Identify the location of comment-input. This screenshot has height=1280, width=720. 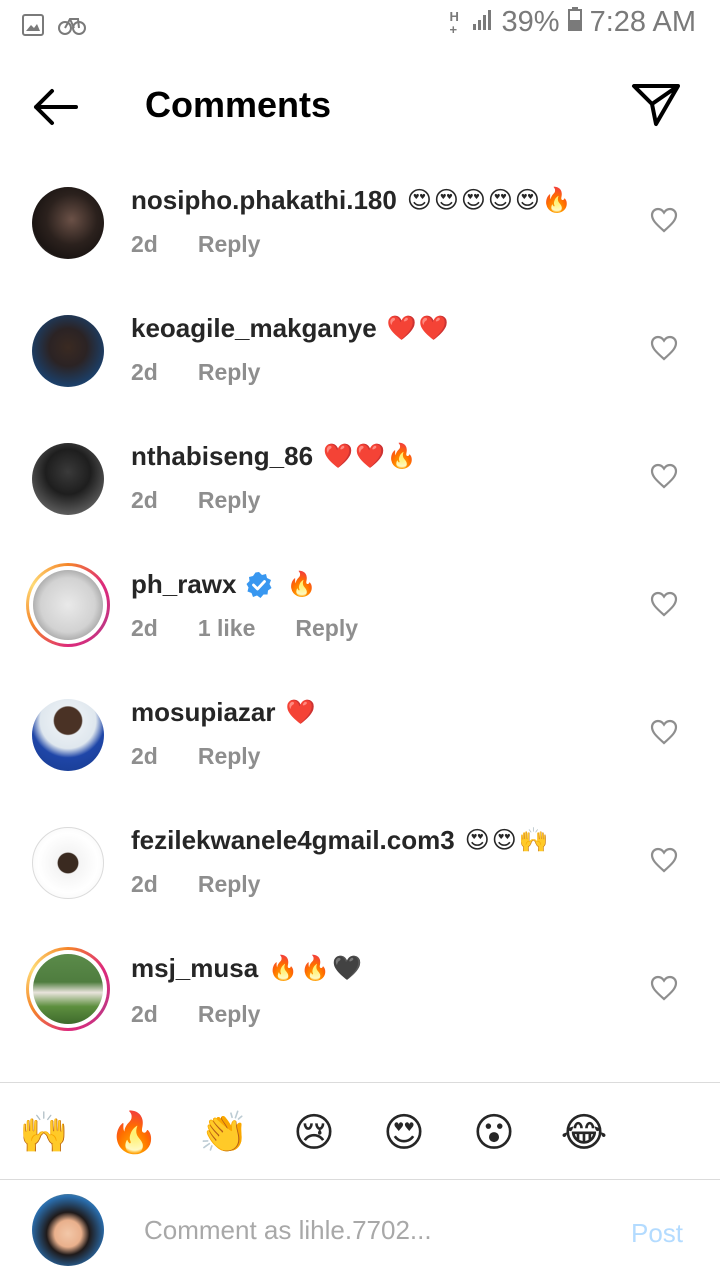
(369, 1230).